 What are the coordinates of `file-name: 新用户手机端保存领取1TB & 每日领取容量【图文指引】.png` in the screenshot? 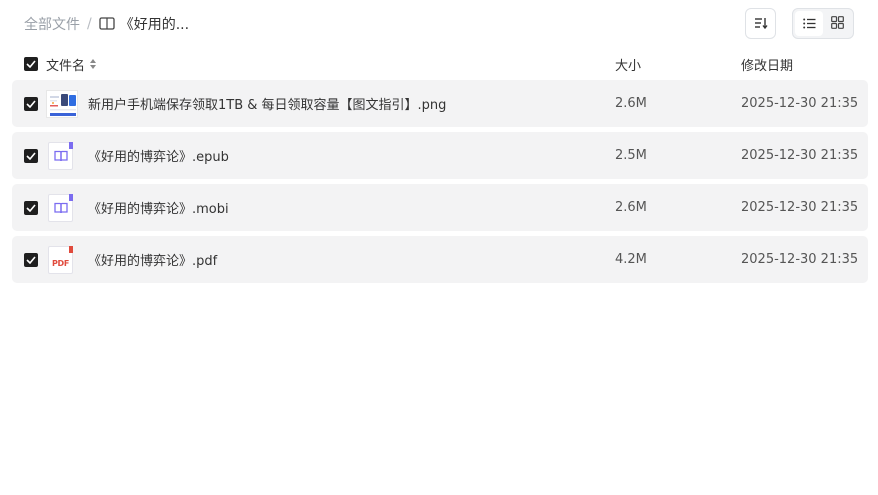 It's located at (267, 103).